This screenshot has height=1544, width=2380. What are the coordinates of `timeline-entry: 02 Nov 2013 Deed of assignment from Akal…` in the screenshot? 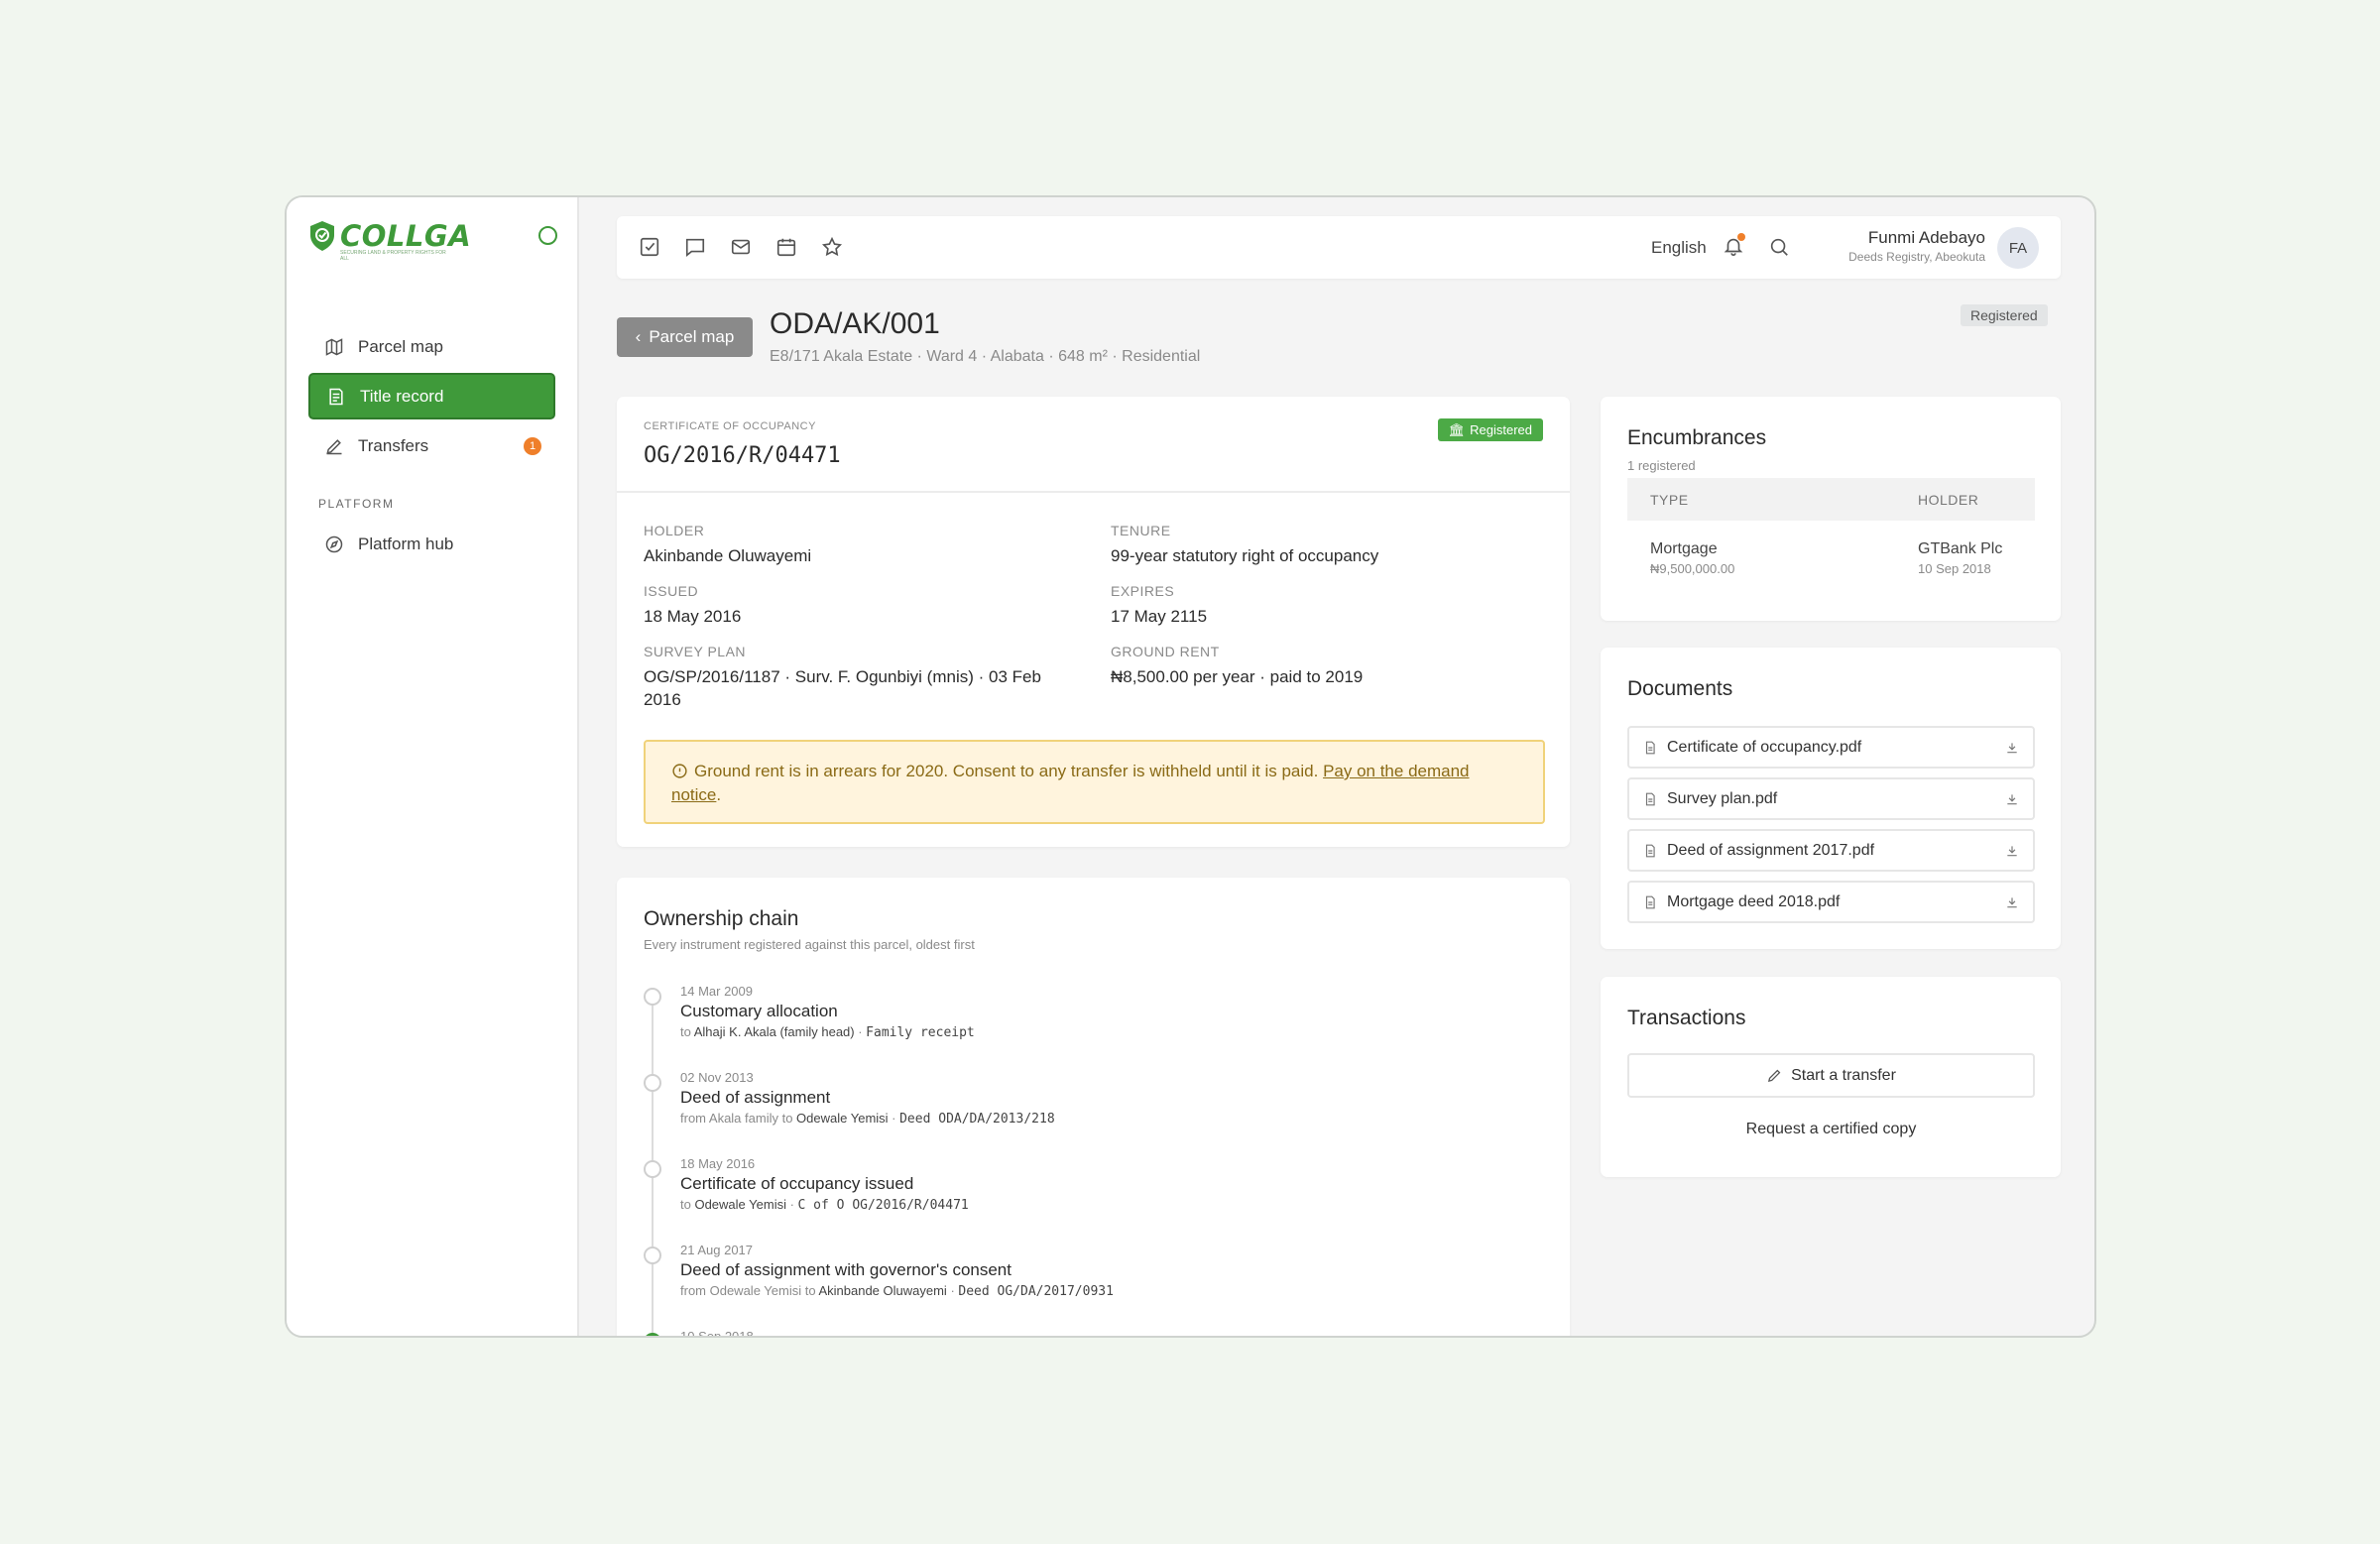 It's located at (1093, 1113).